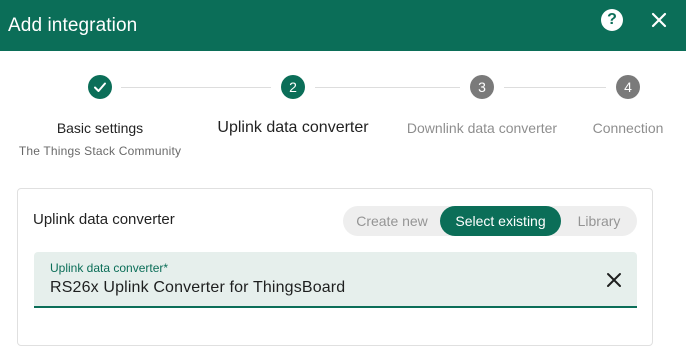  I want to click on step-3-circle: 3, so click(482, 87).